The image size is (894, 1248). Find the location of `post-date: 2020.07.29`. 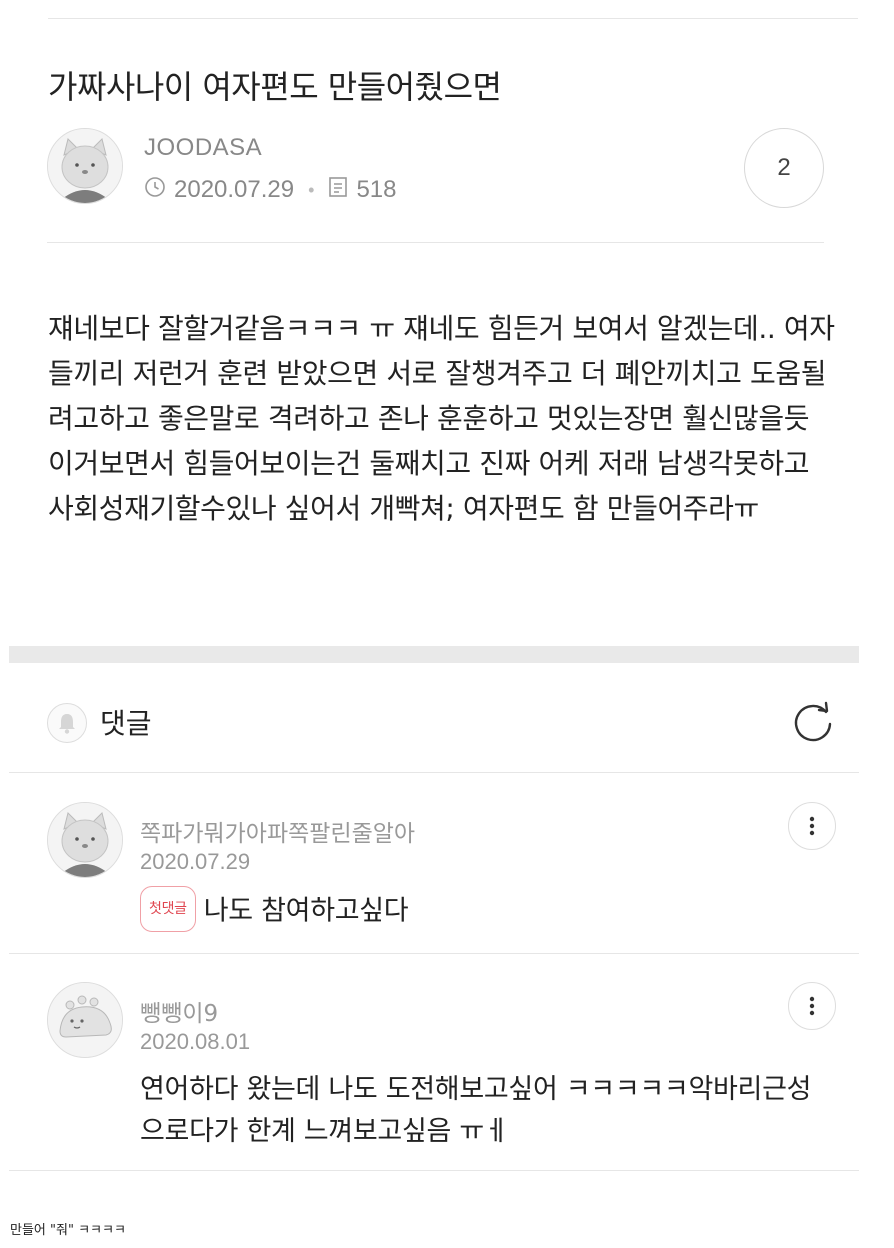

post-date: 2020.07.29 is located at coordinates (234, 189).